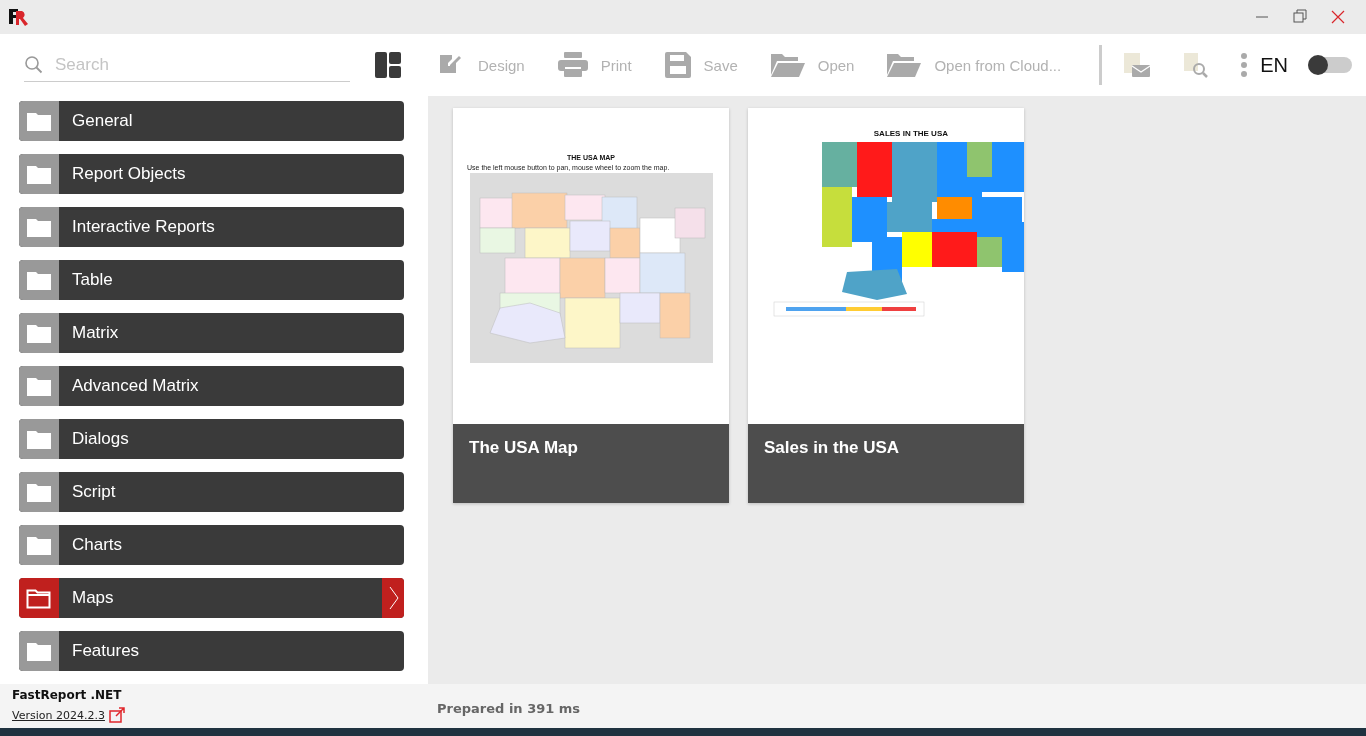 The image size is (1366, 736). I want to click on category-item: Matrix, so click(211, 333).